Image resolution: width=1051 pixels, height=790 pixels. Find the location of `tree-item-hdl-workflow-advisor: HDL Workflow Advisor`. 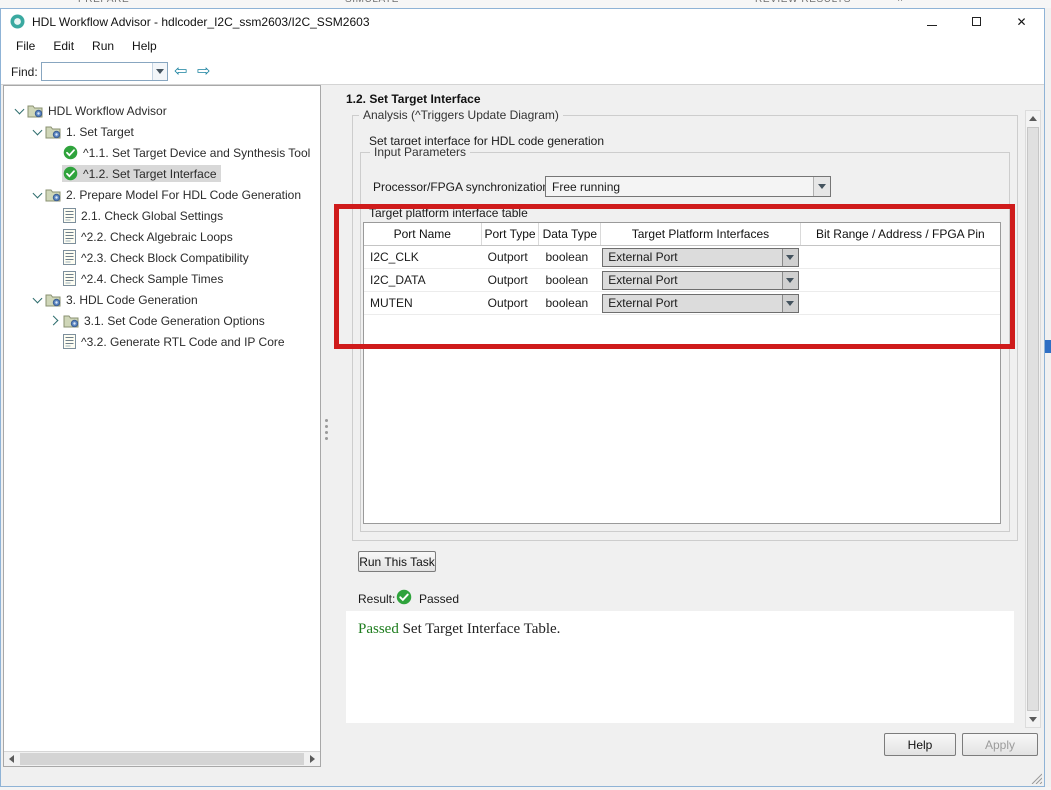

tree-item-hdl-workflow-advisor: HDL Workflow Advisor is located at coordinates (162, 110).